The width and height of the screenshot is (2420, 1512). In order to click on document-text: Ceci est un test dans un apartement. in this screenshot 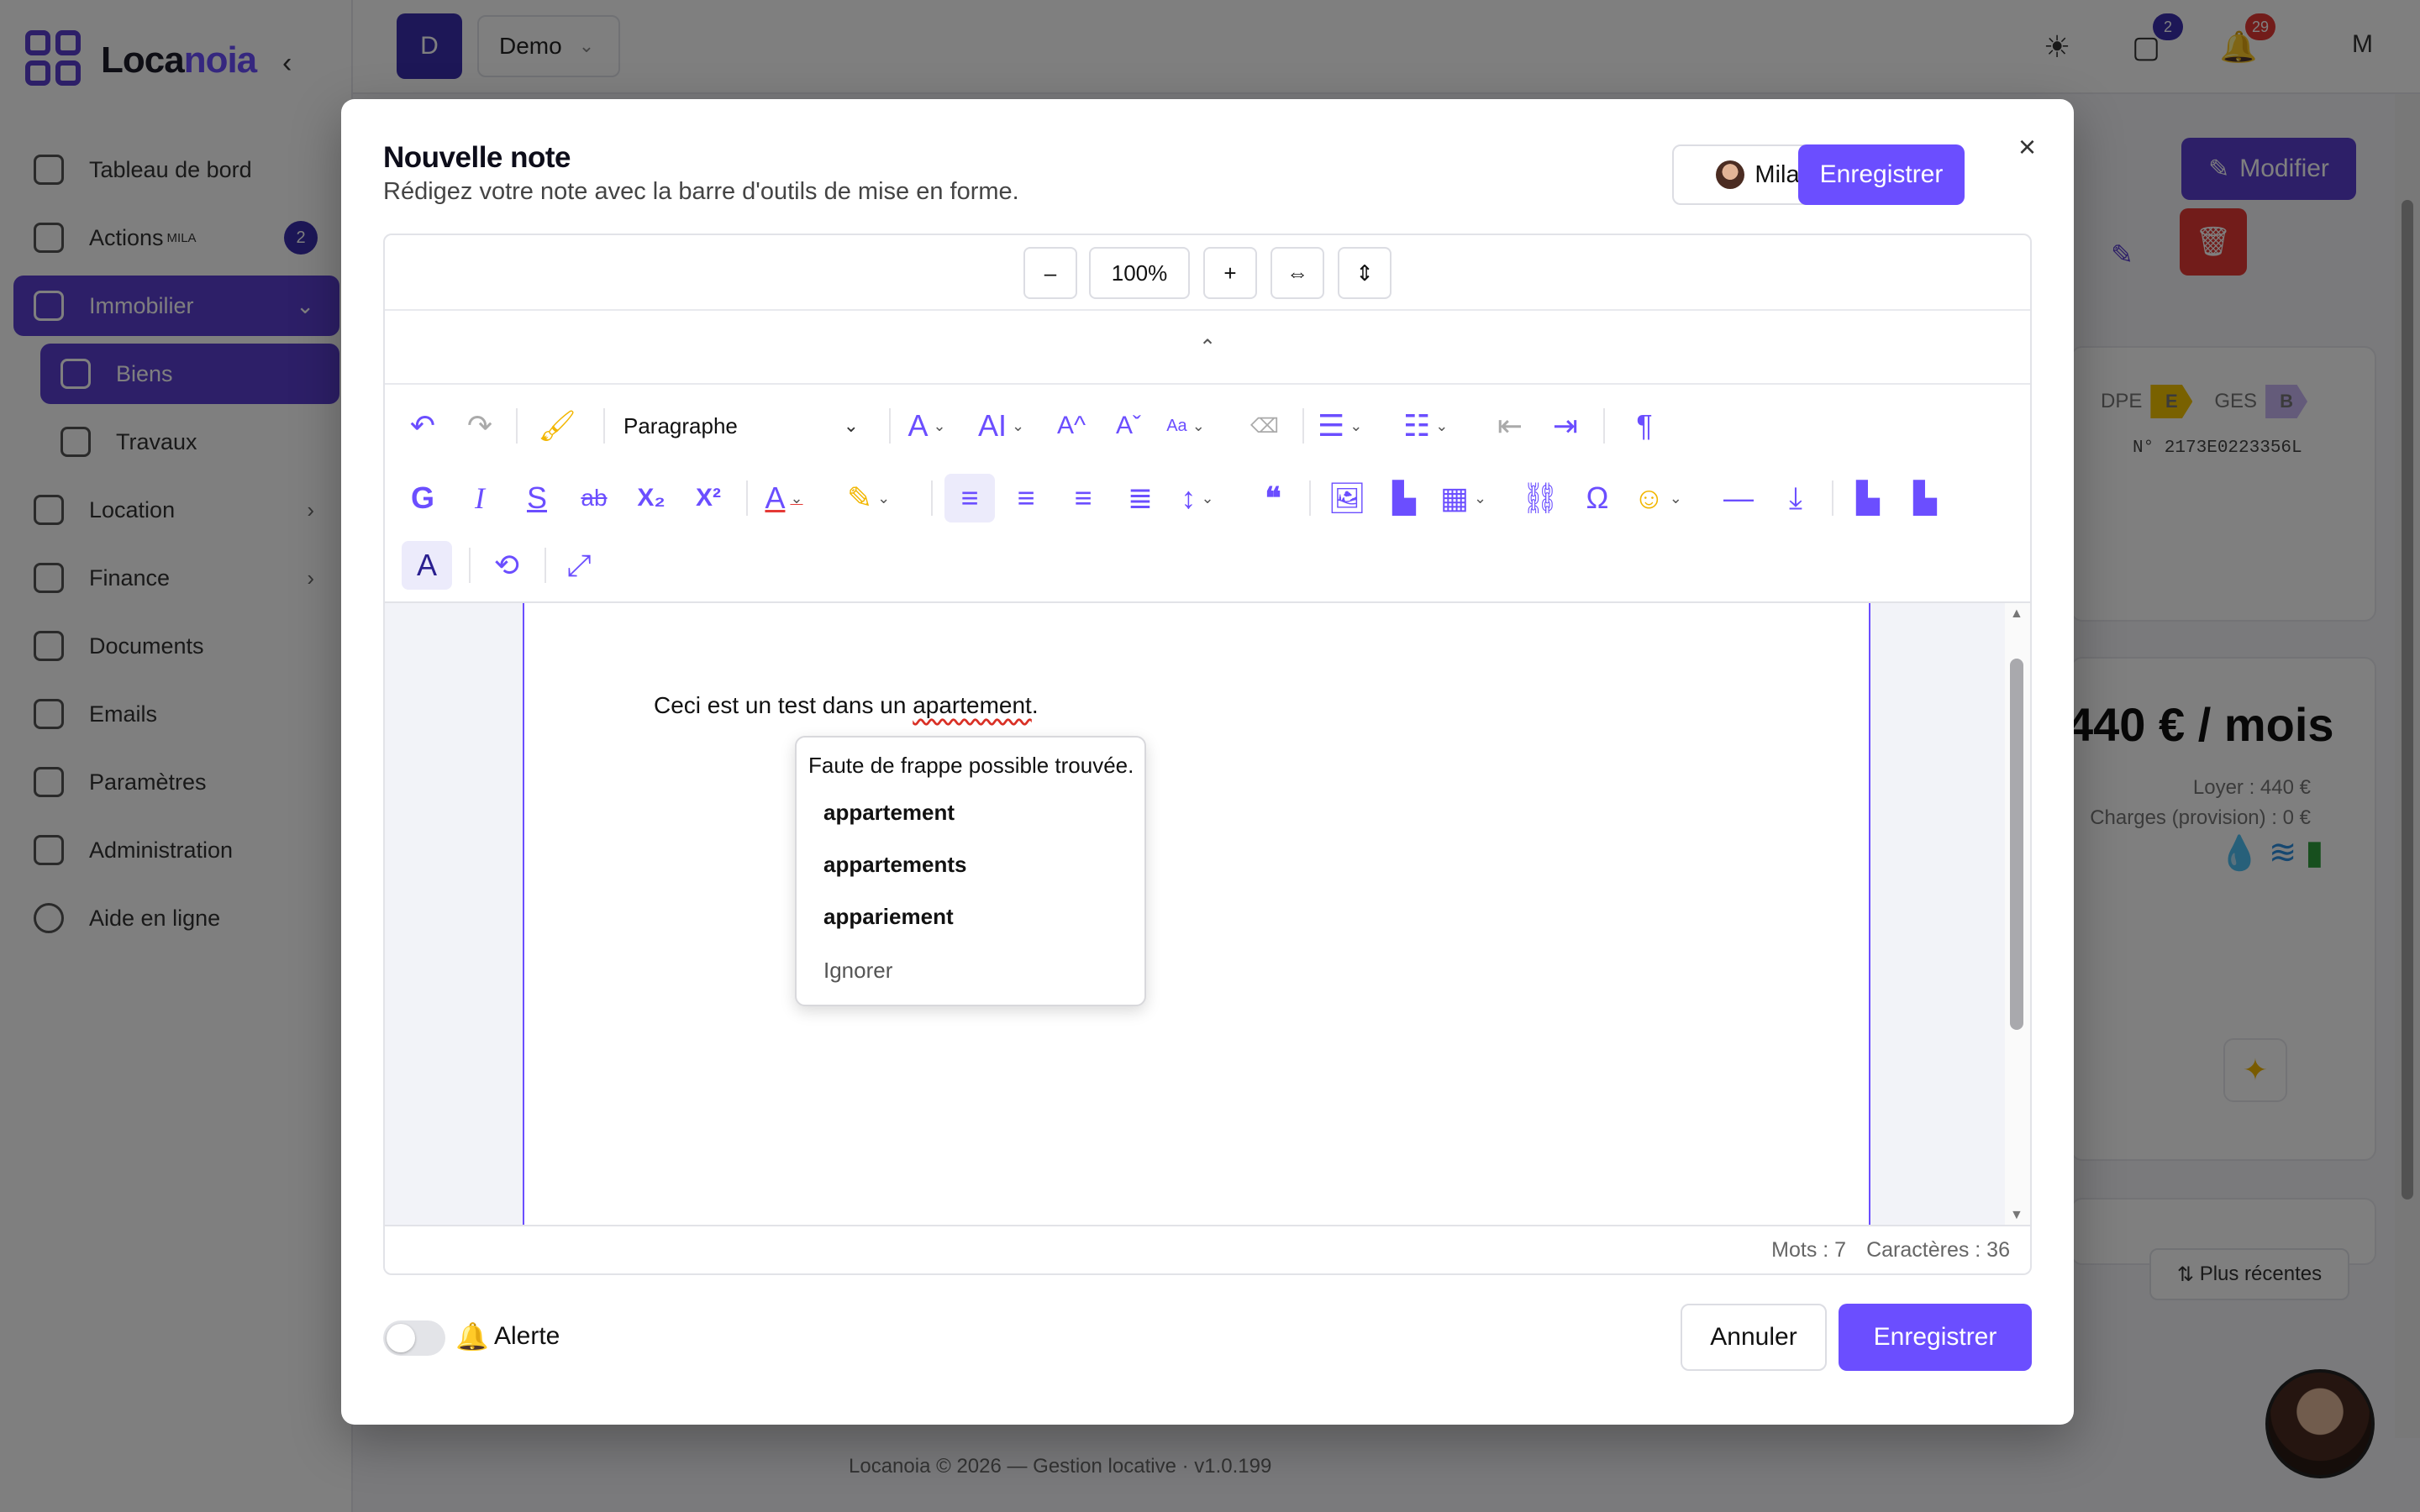, I will do `click(846, 705)`.